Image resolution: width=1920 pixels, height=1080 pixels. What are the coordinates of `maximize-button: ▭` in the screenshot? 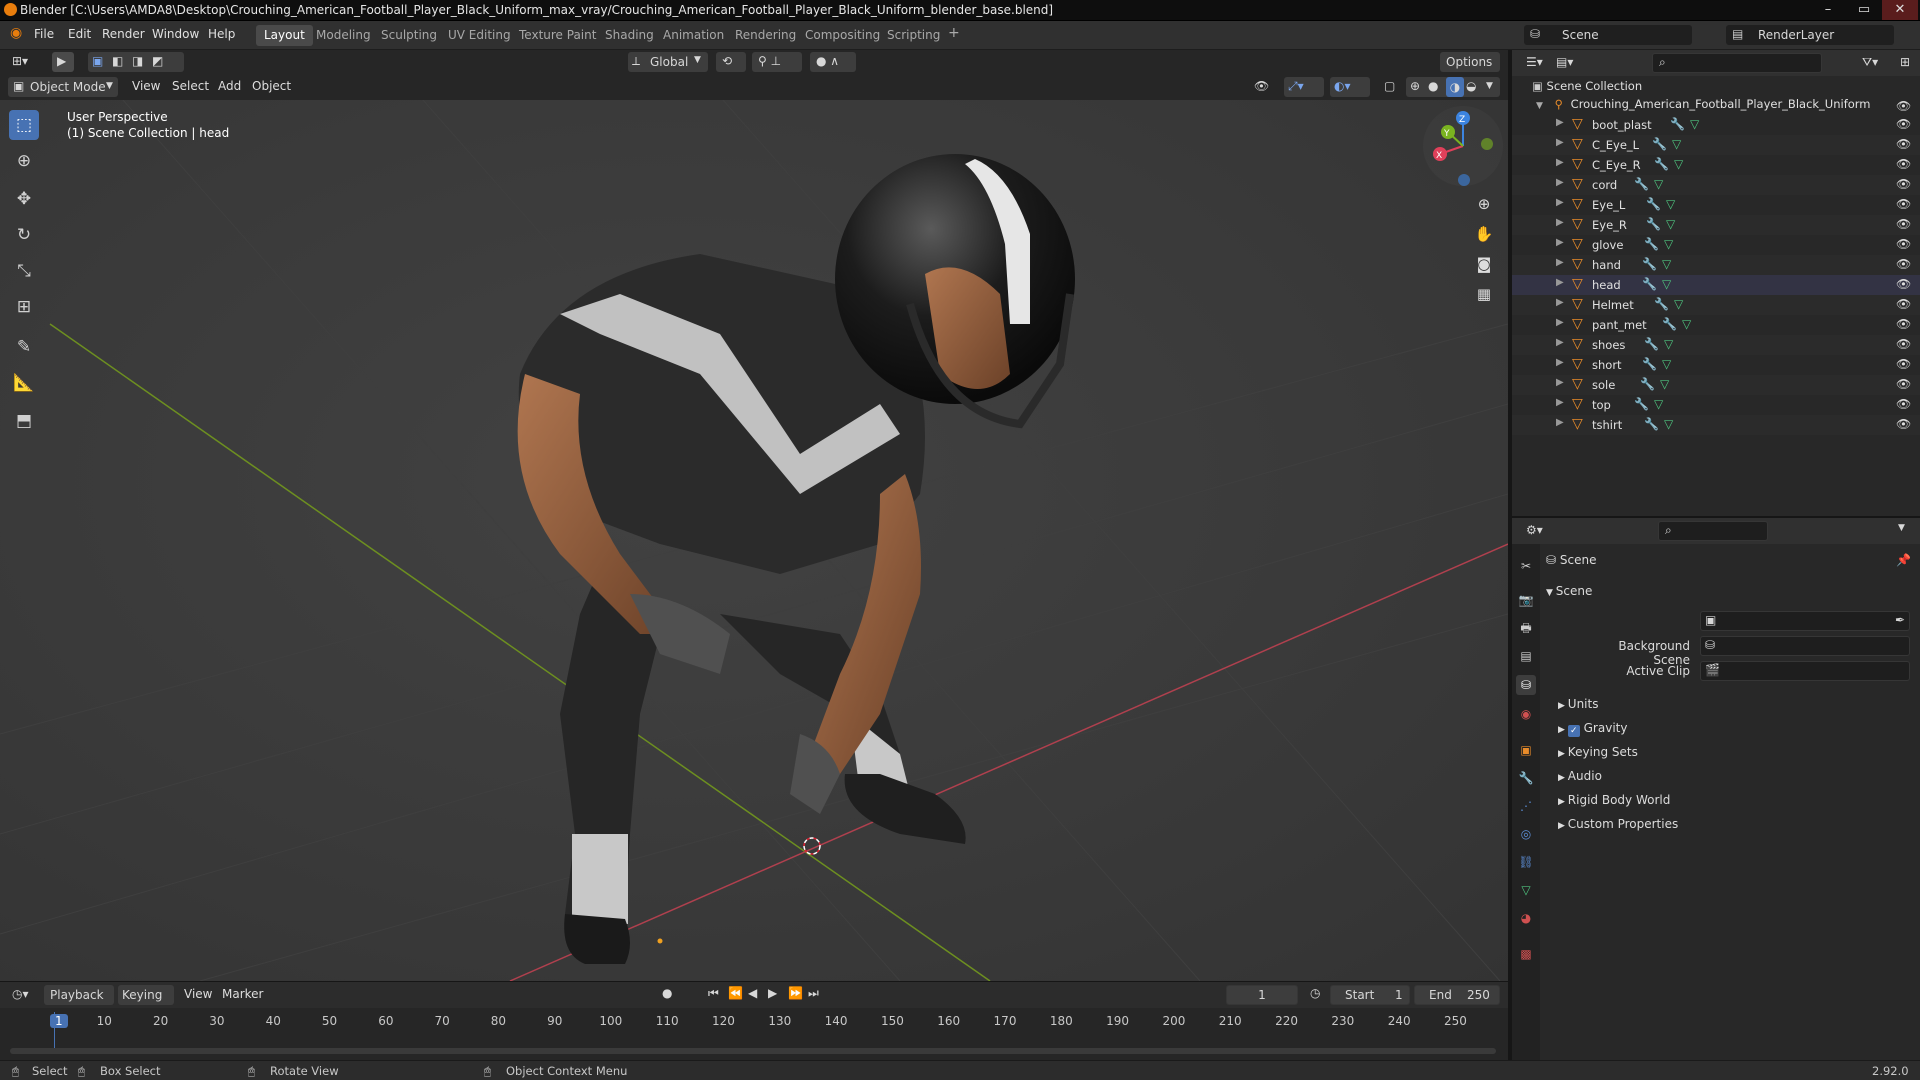 It's located at (1864, 10).